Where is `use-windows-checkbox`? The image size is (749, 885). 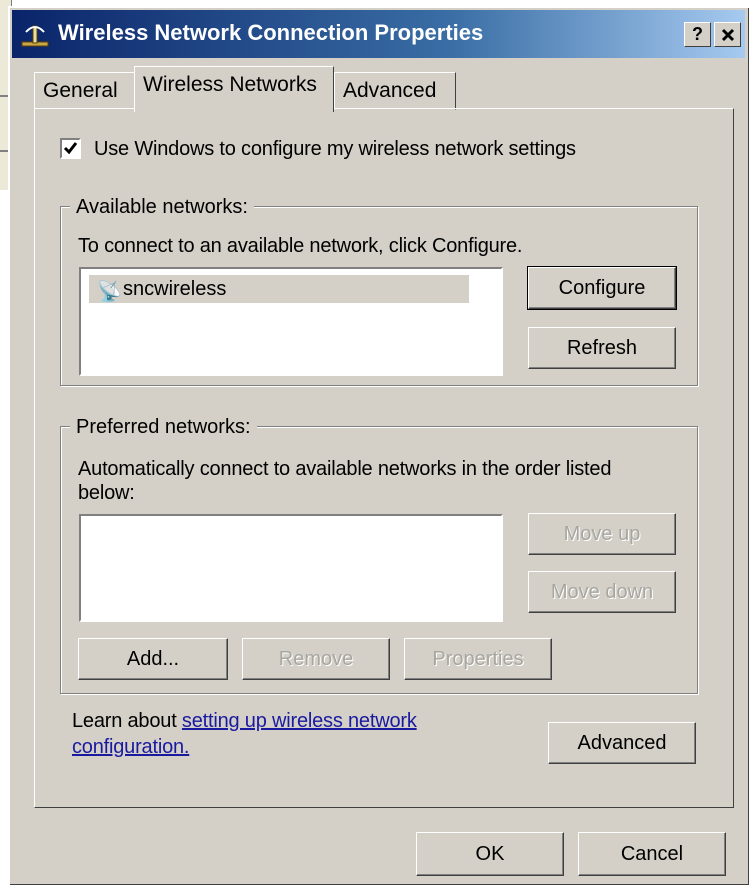 use-windows-checkbox is located at coordinates (70, 148).